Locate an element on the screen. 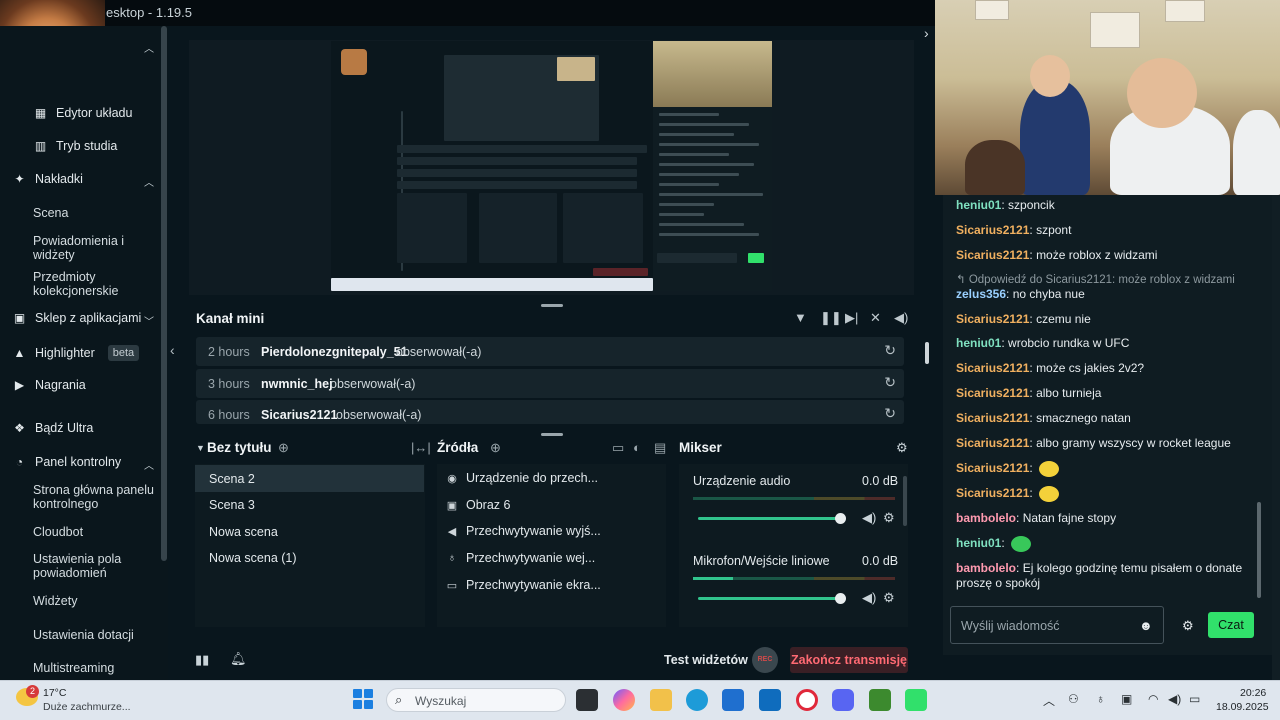  source-visibility-icon: ◐ is located at coordinates (637, 447).